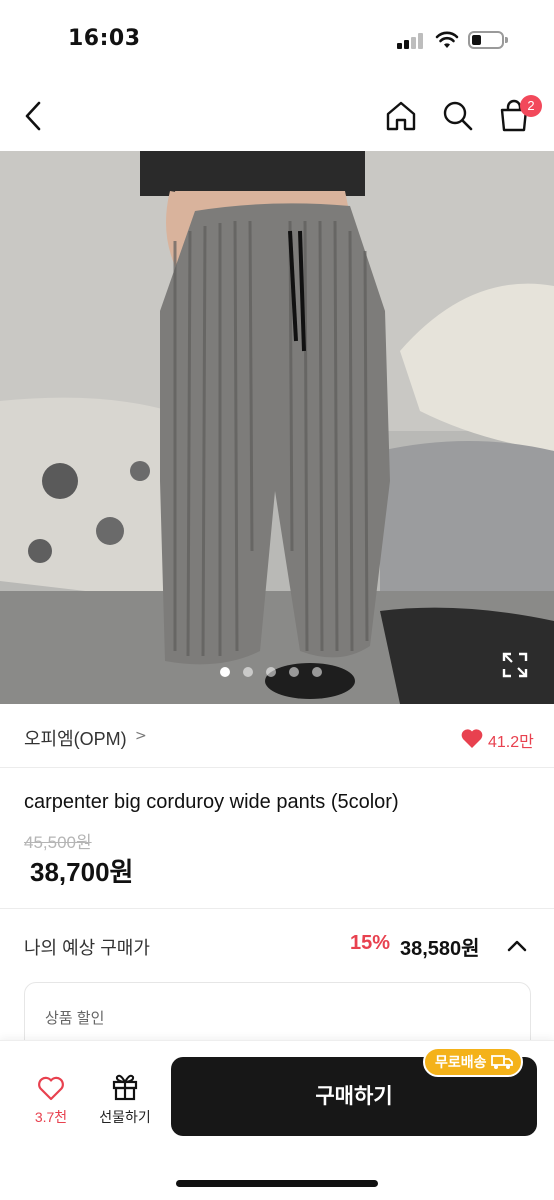 The width and height of the screenshot is (554, 1200). I want to click on gift-button: 선물하기, so click(125, 1101).